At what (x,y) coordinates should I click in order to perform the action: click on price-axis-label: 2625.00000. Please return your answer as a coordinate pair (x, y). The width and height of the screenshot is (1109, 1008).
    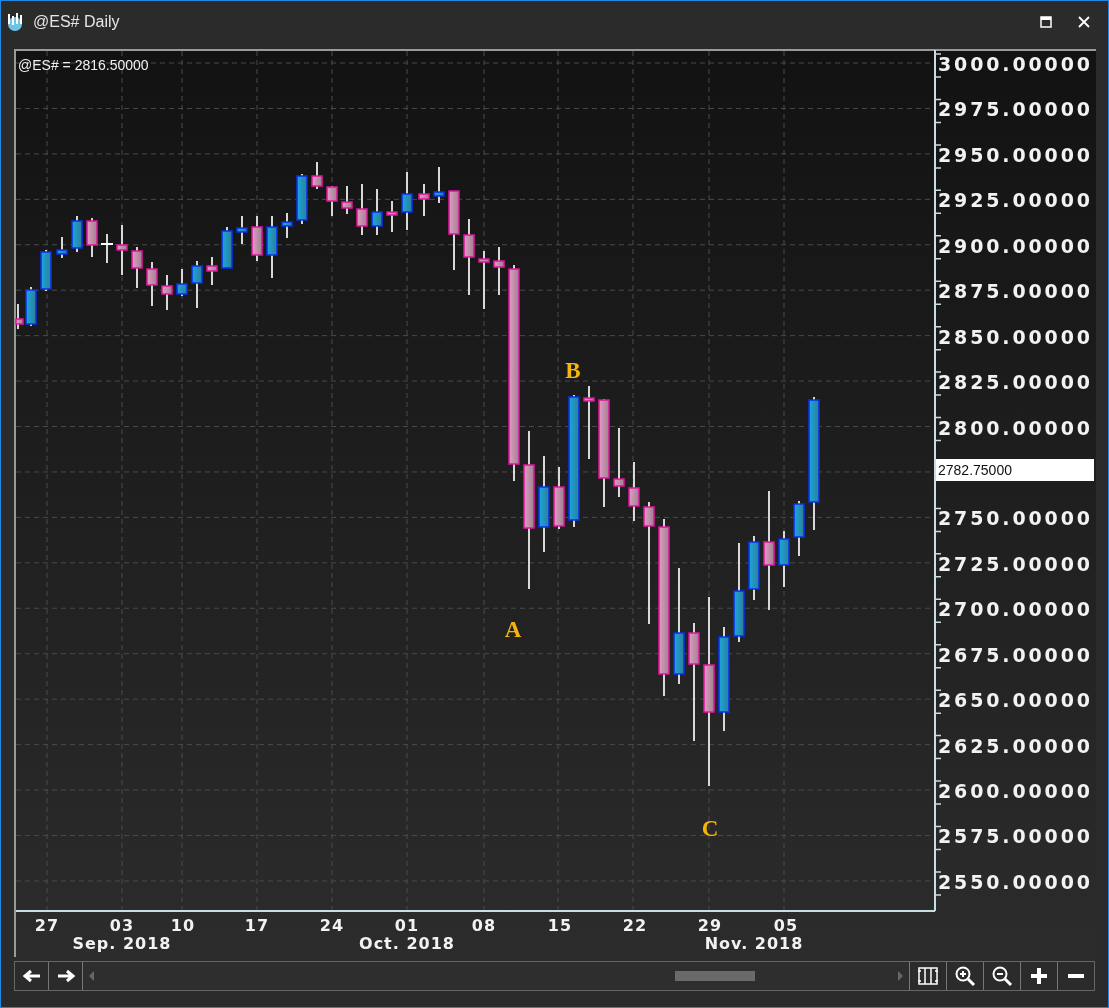
    Looking at the image, I should click on (1014, 745).